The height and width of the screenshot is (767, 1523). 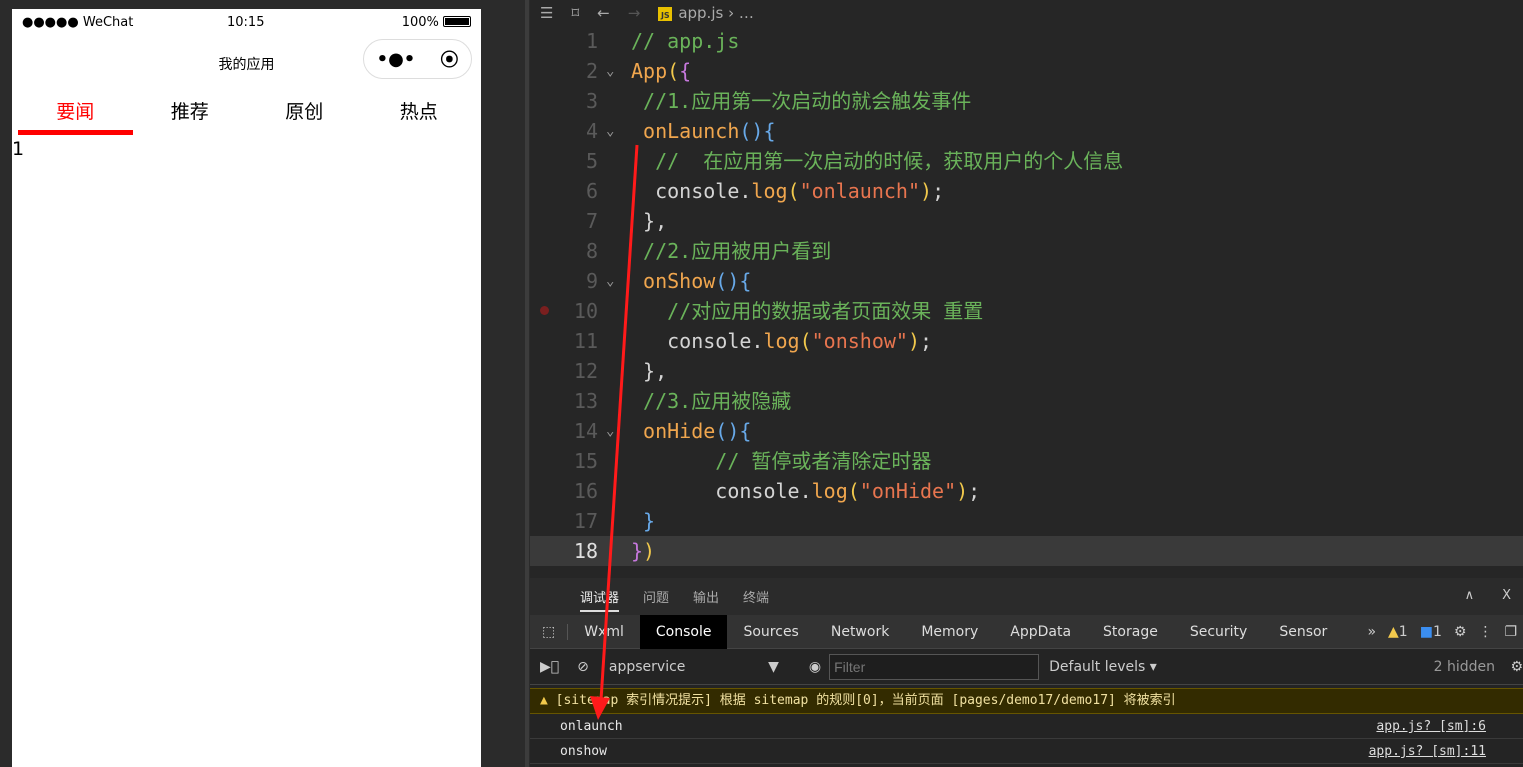 I want to click on line-number: 13, so click(x=585, y=401).